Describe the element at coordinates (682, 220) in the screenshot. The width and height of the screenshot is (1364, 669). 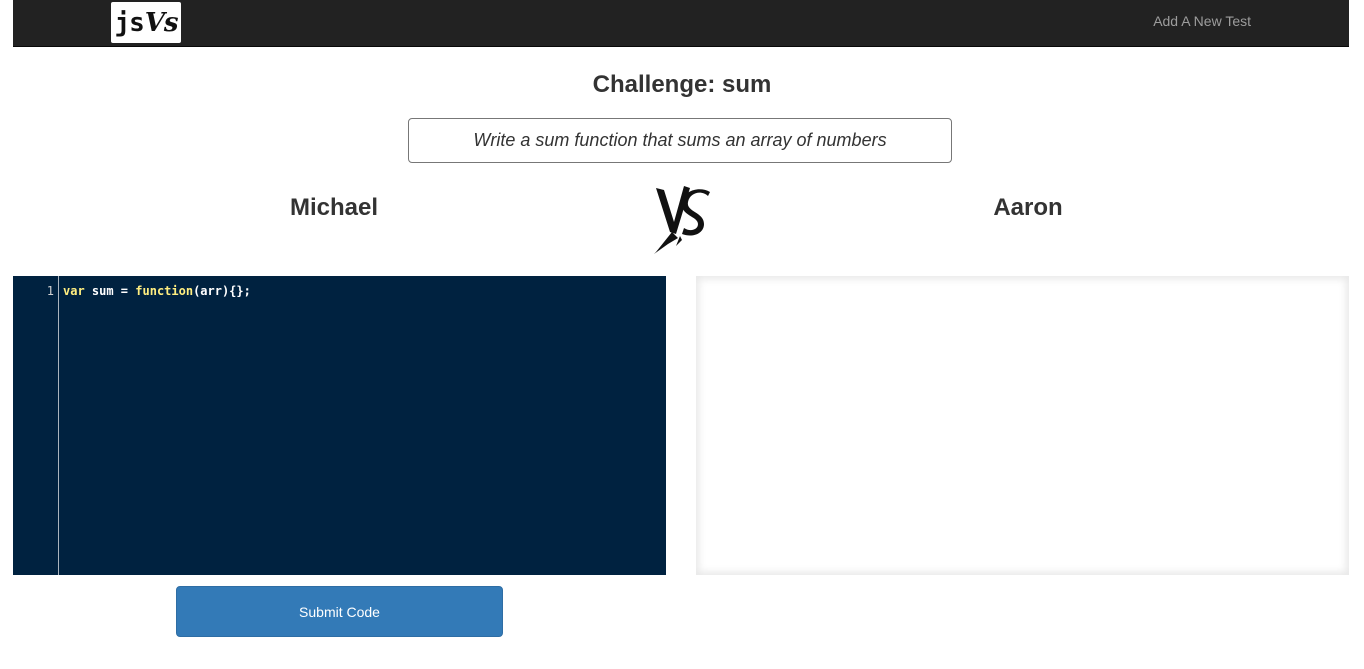
I see `vs-icon` at that location.